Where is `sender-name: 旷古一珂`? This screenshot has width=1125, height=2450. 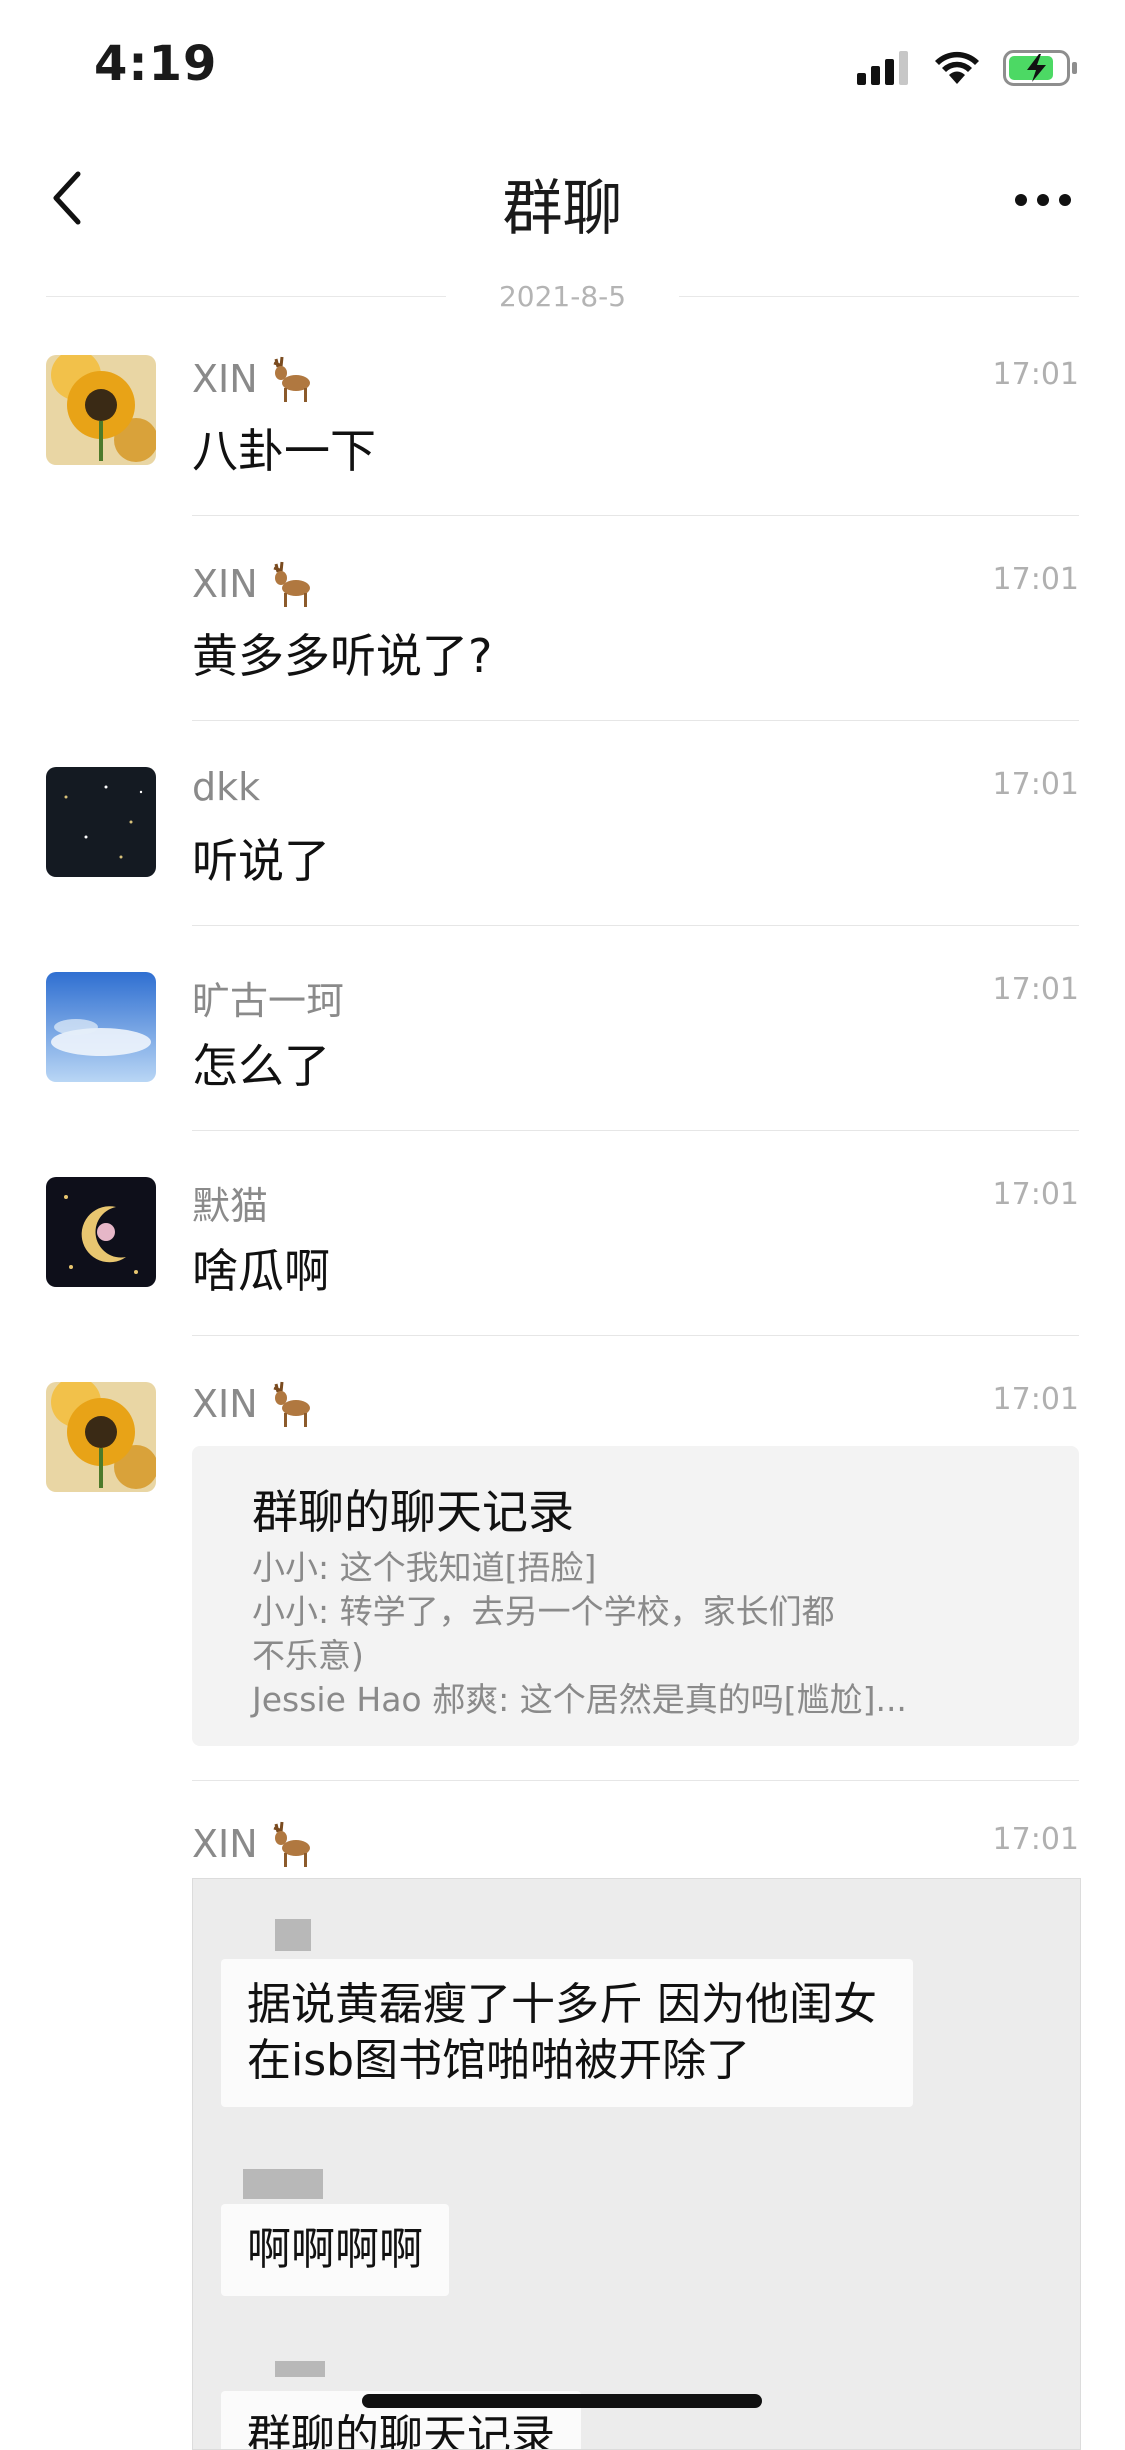
sender-name: 旷古一珂 is located at coordinates (268, 1001).